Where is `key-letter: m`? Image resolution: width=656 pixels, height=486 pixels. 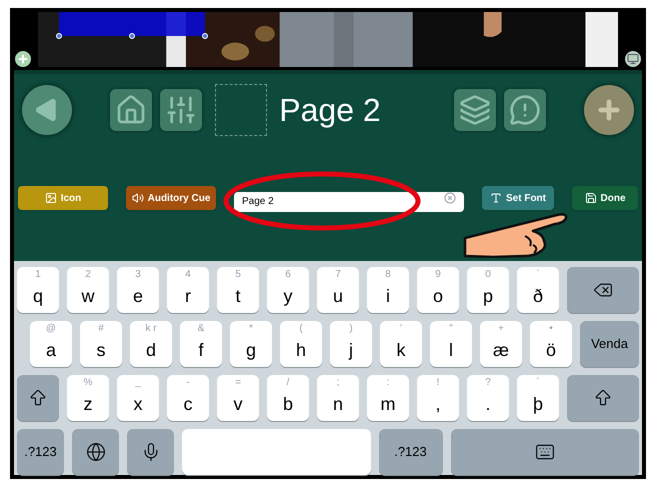 key-letter: m is located at coordinates (388, 404).